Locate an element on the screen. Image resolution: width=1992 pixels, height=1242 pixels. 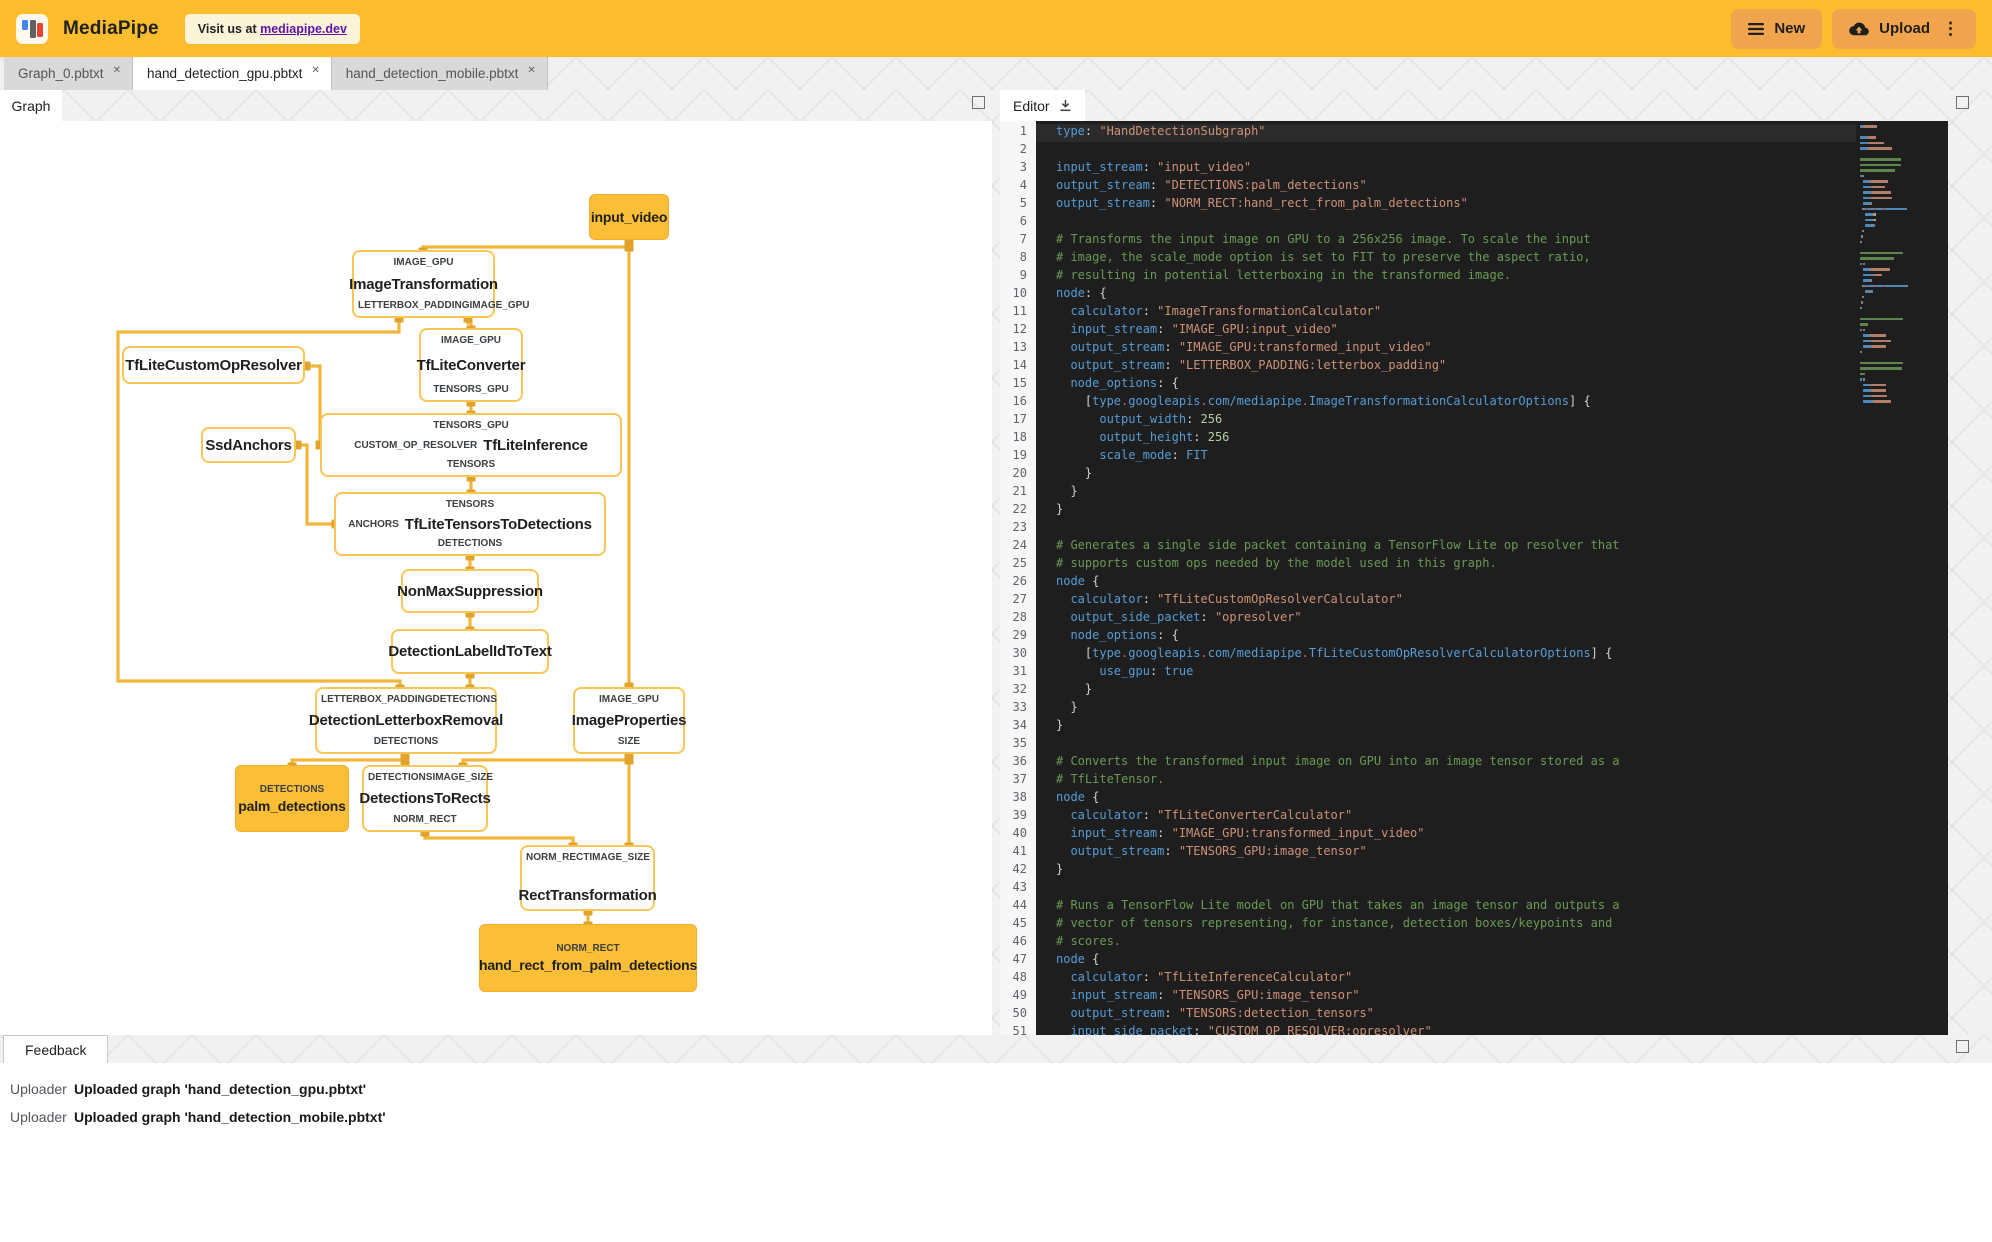
tab-graph: Graph is located at coordinates (31, 105).